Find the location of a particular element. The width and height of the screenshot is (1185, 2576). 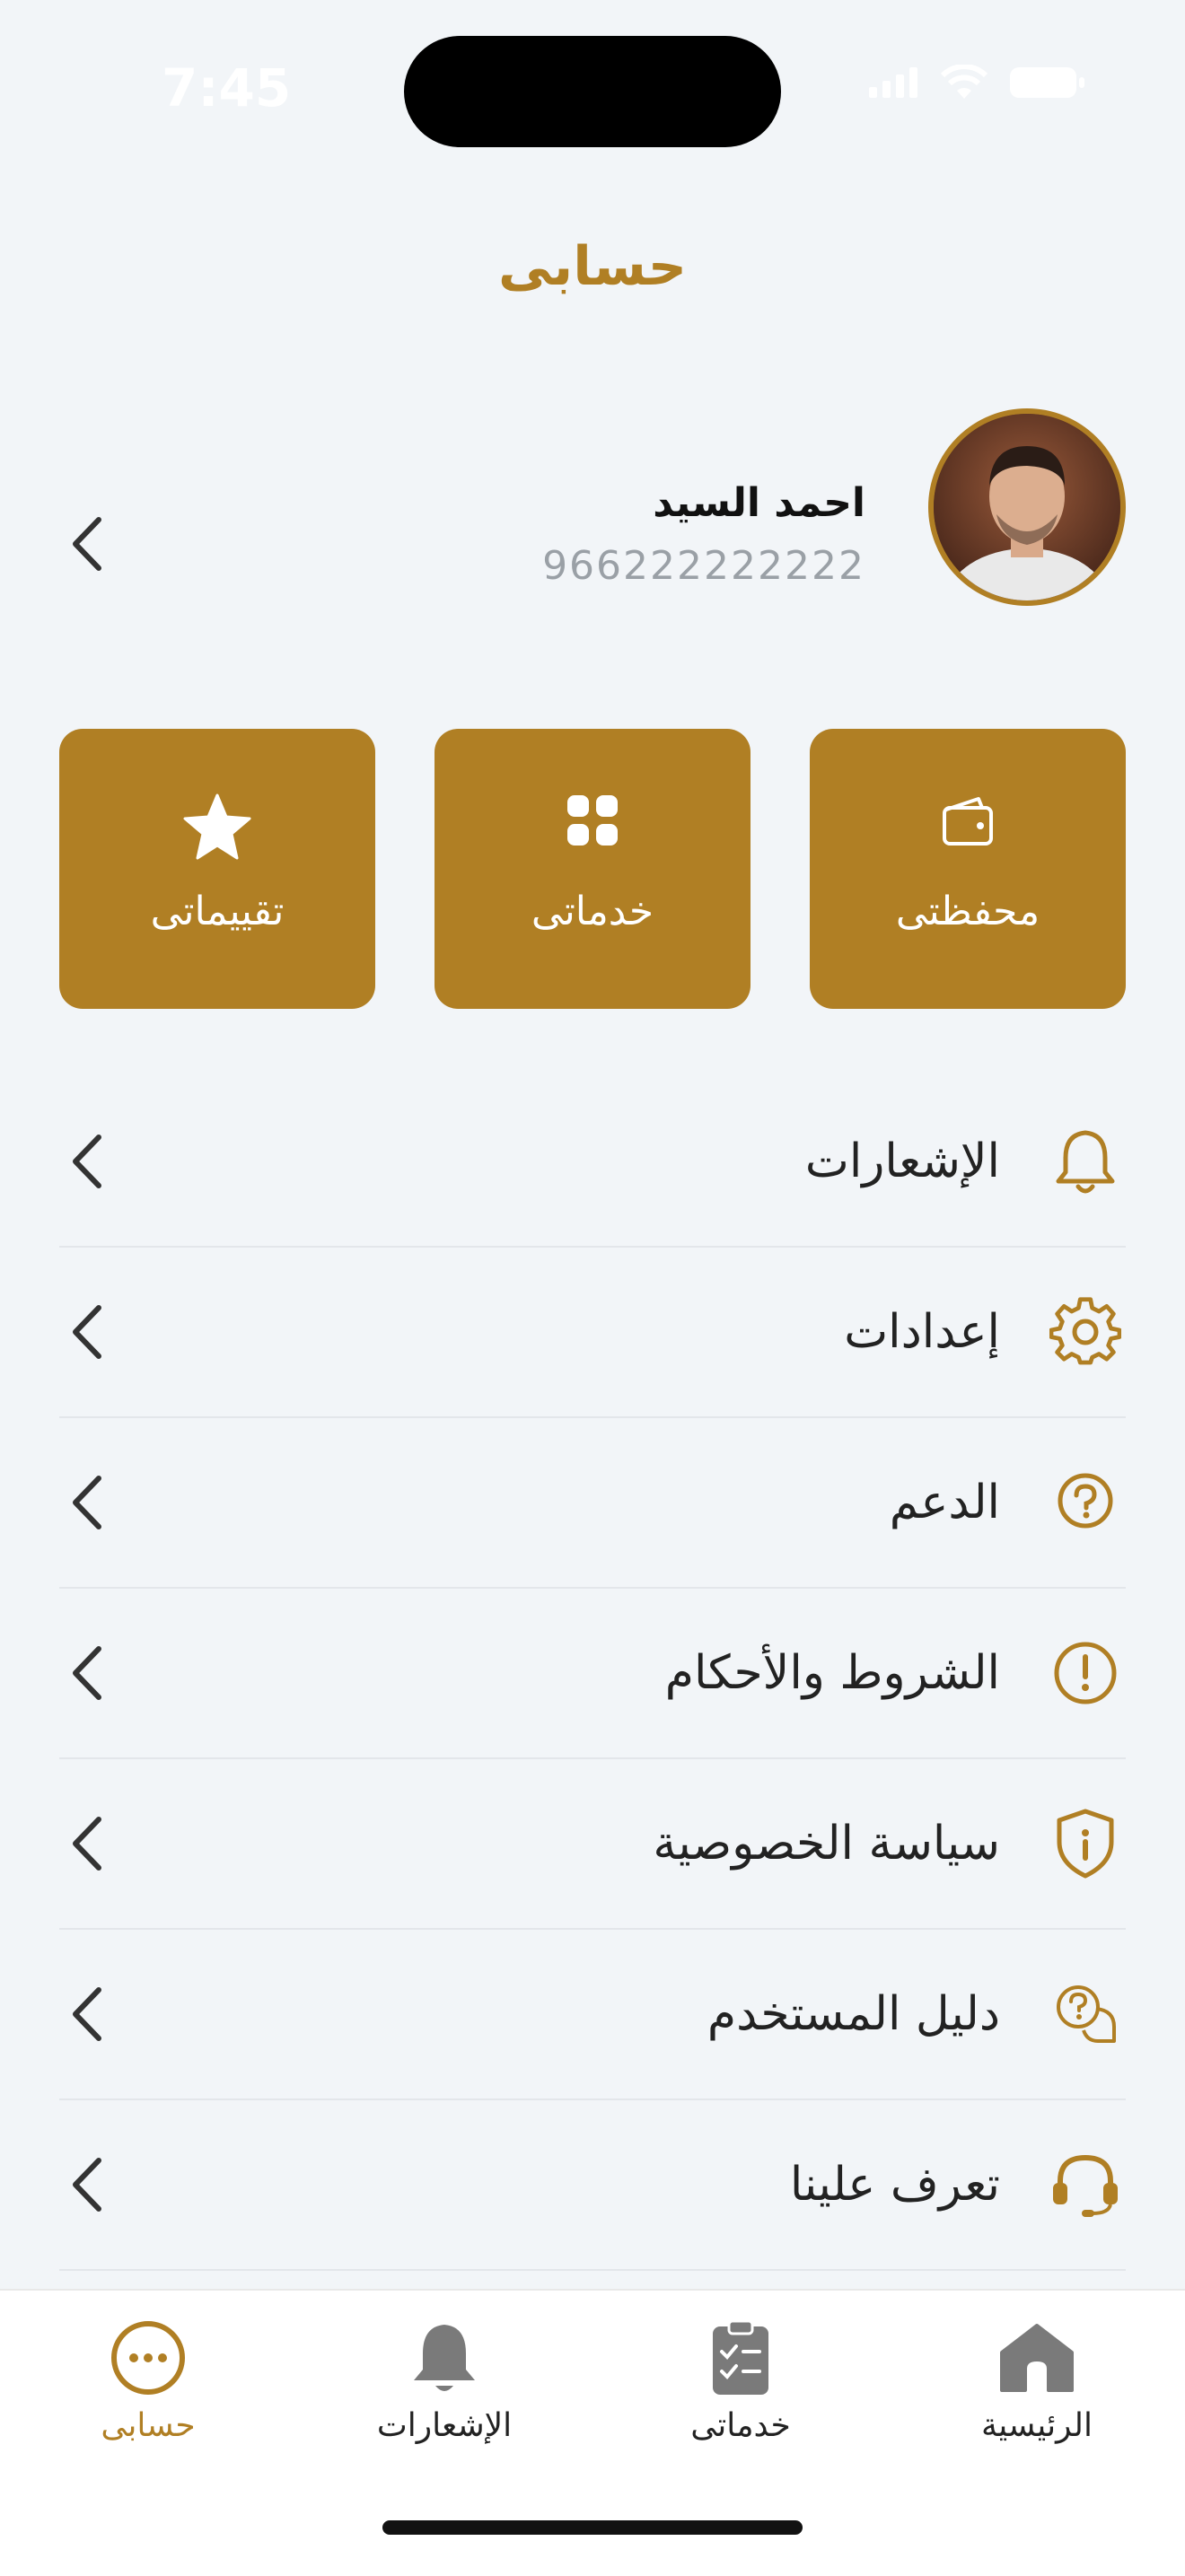

menu-label: الشروط والأحكام is located at coordinates (832, 1673).